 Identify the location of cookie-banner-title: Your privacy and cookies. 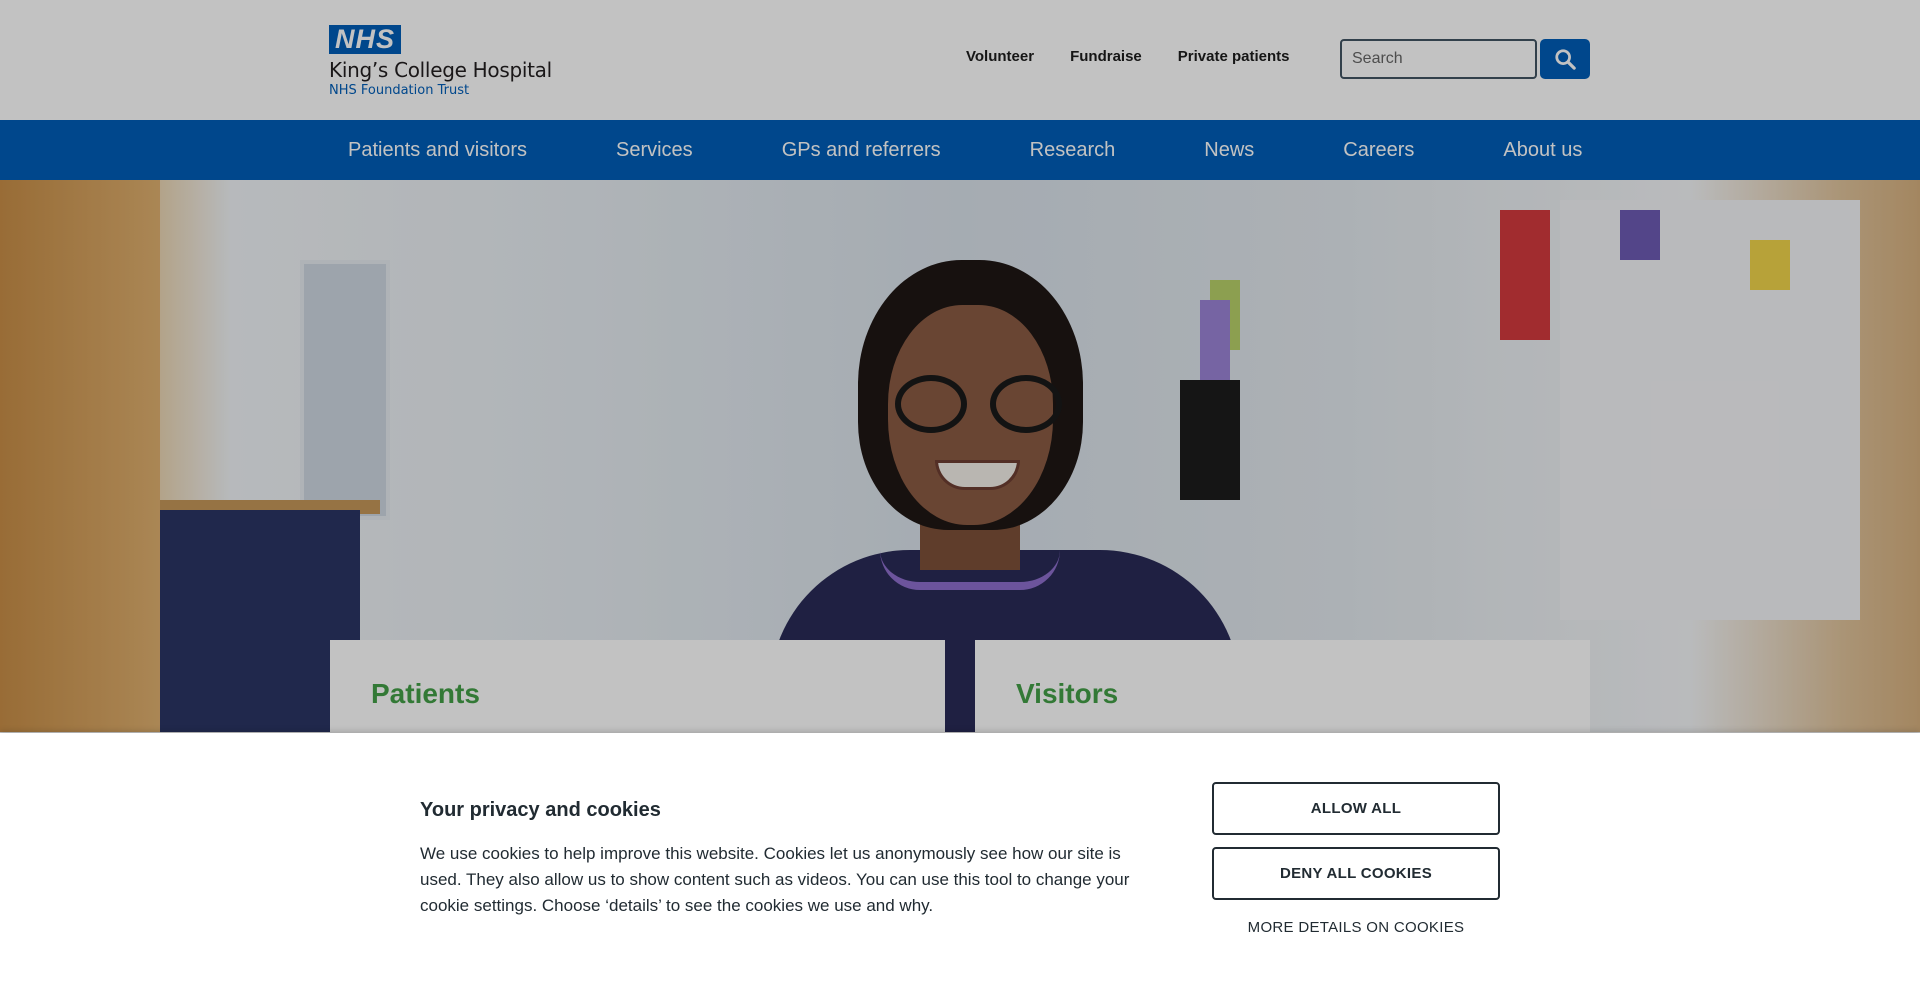
(540, 810).